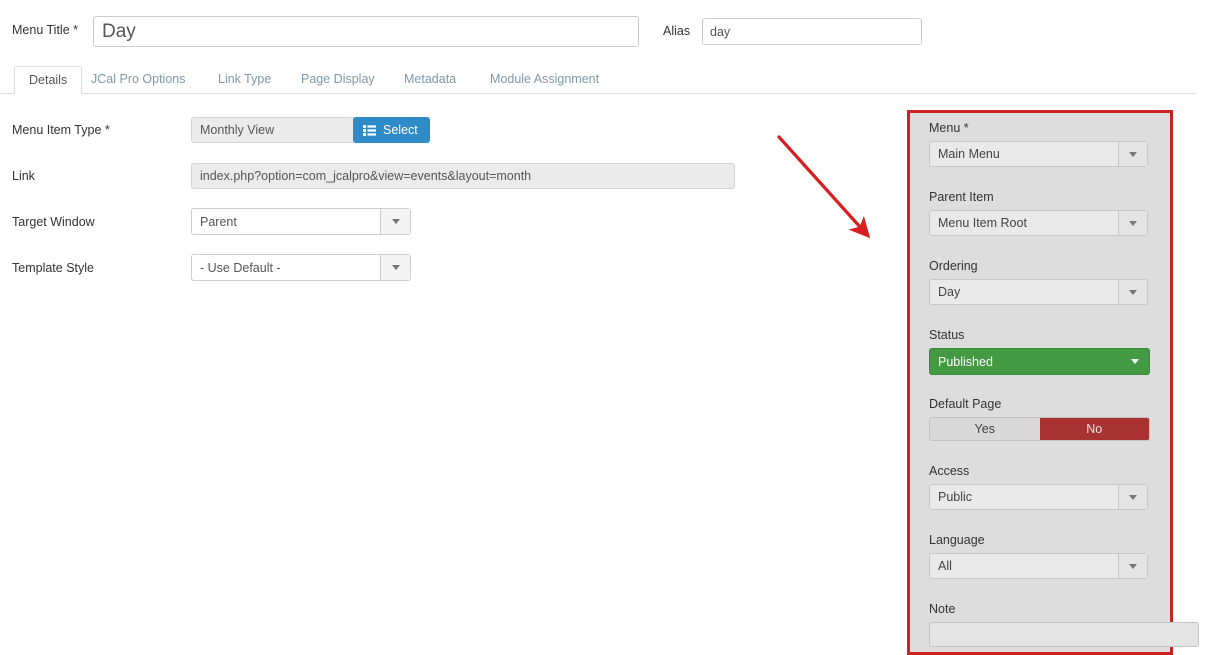 This screenshot has height=655, width=1210. Describe the element at coordinates (985, 429) in the screenshot. I see `default-page-yes-button: Yes` at that location.